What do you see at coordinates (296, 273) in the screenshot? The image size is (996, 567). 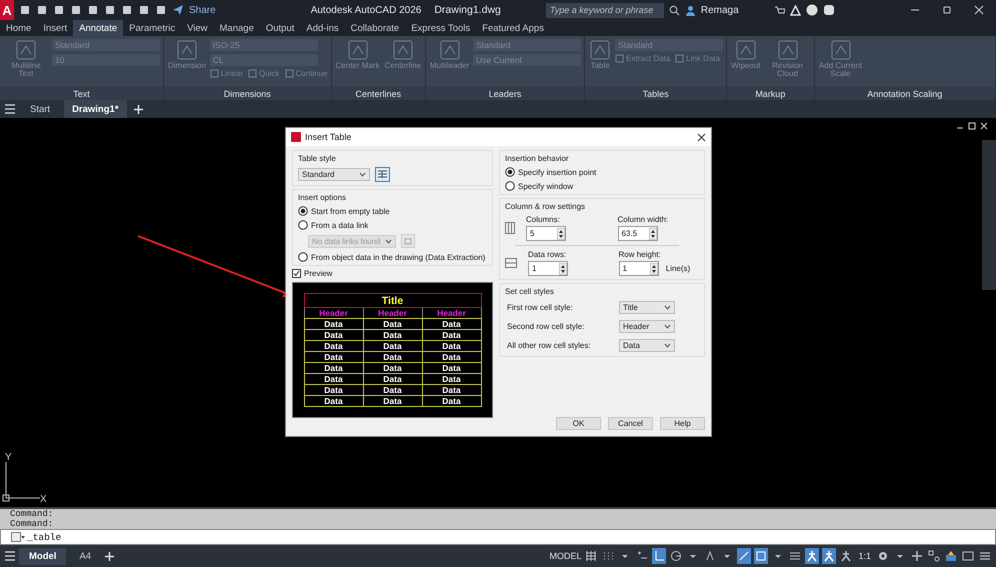 I see `checkbox` at bounding box center [296, 273].